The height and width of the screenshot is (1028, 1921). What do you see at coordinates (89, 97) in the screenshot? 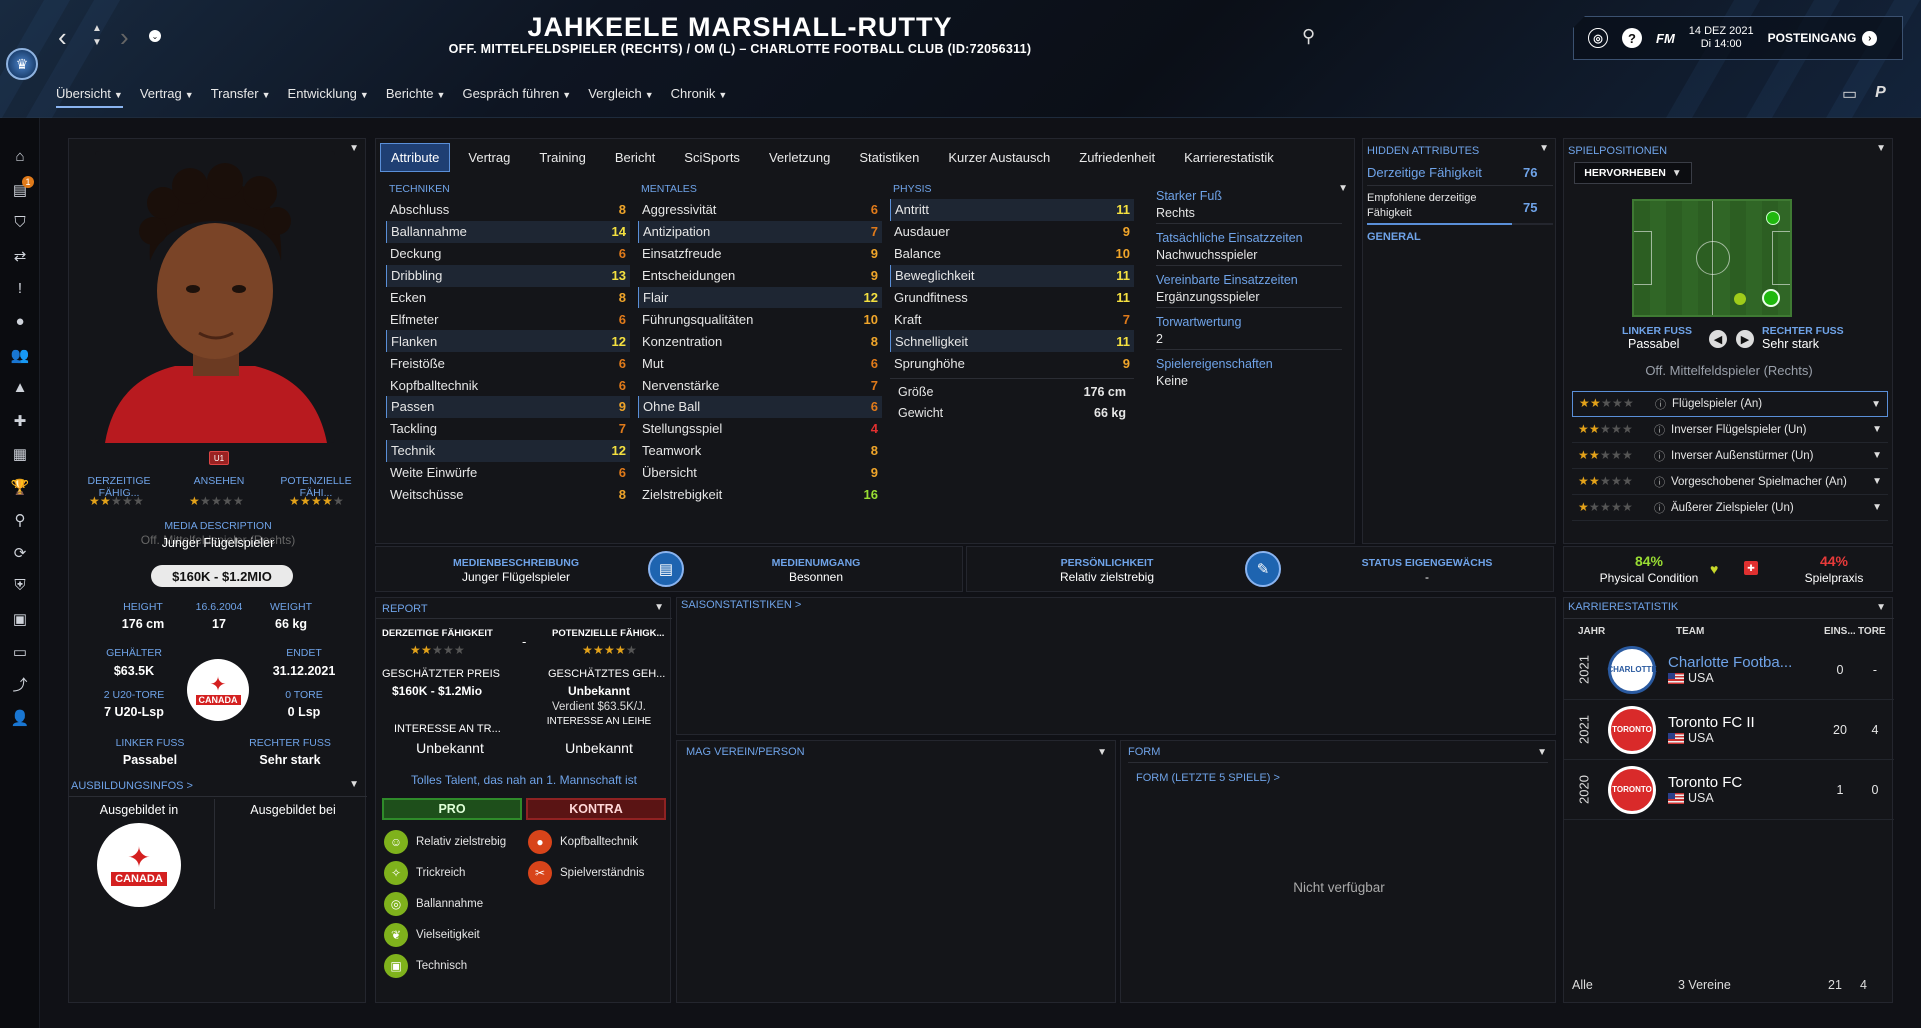
I see `nav-item-0: Übersicht ▼` at bounding box center [89, 97].